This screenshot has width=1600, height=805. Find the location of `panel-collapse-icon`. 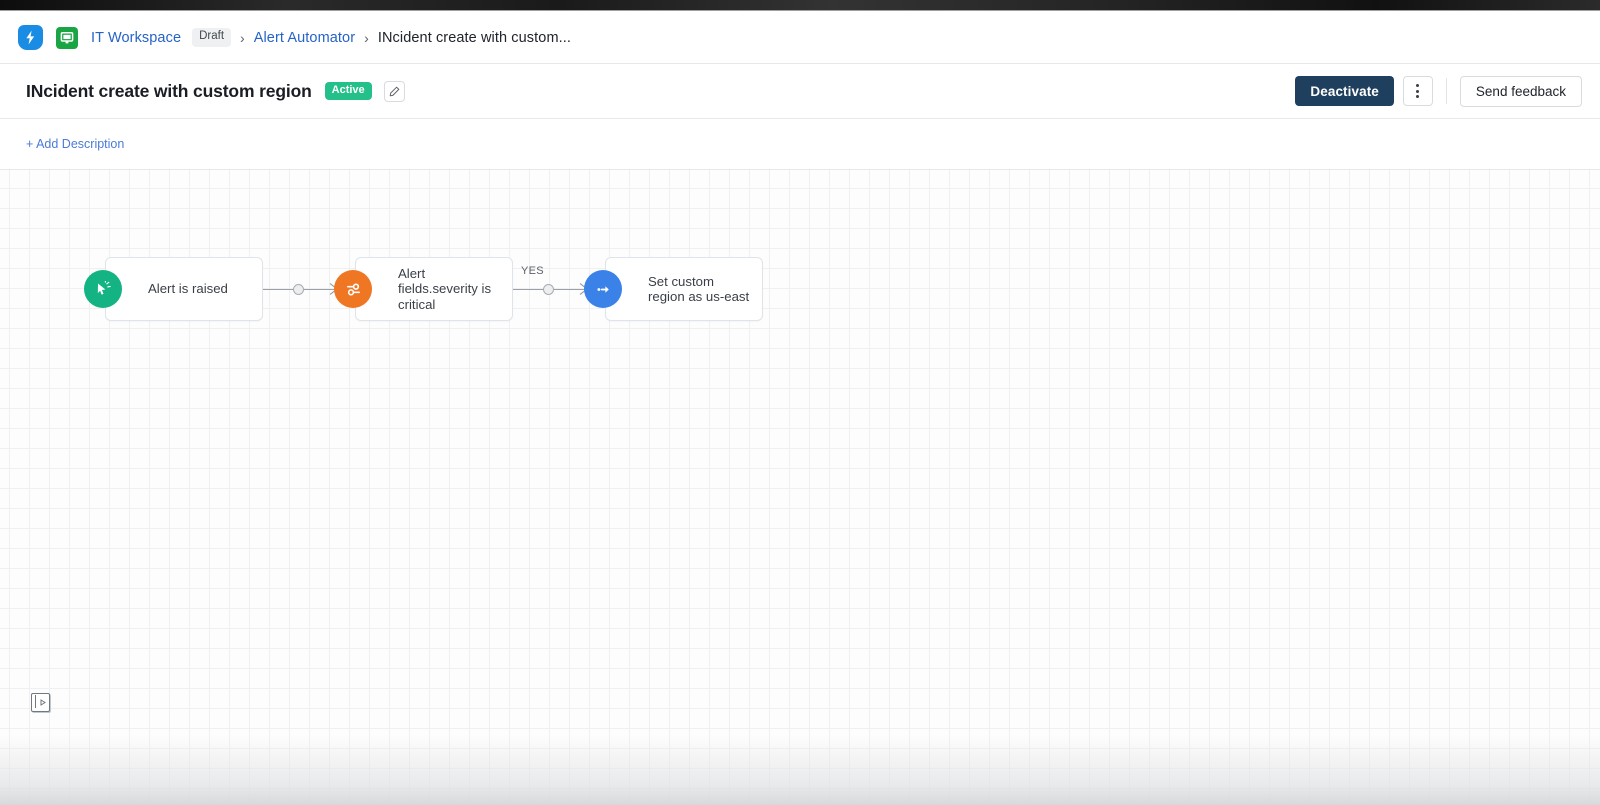

panel-collapse-icon is located at coordinates (43, 702).